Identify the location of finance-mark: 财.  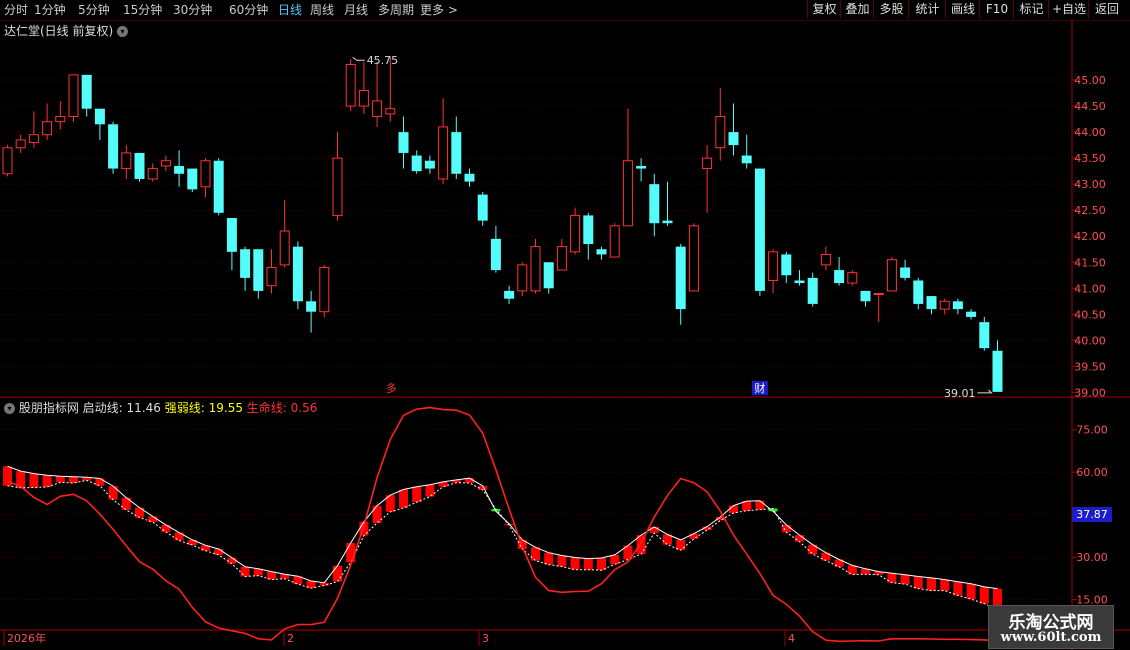
(759, 388).